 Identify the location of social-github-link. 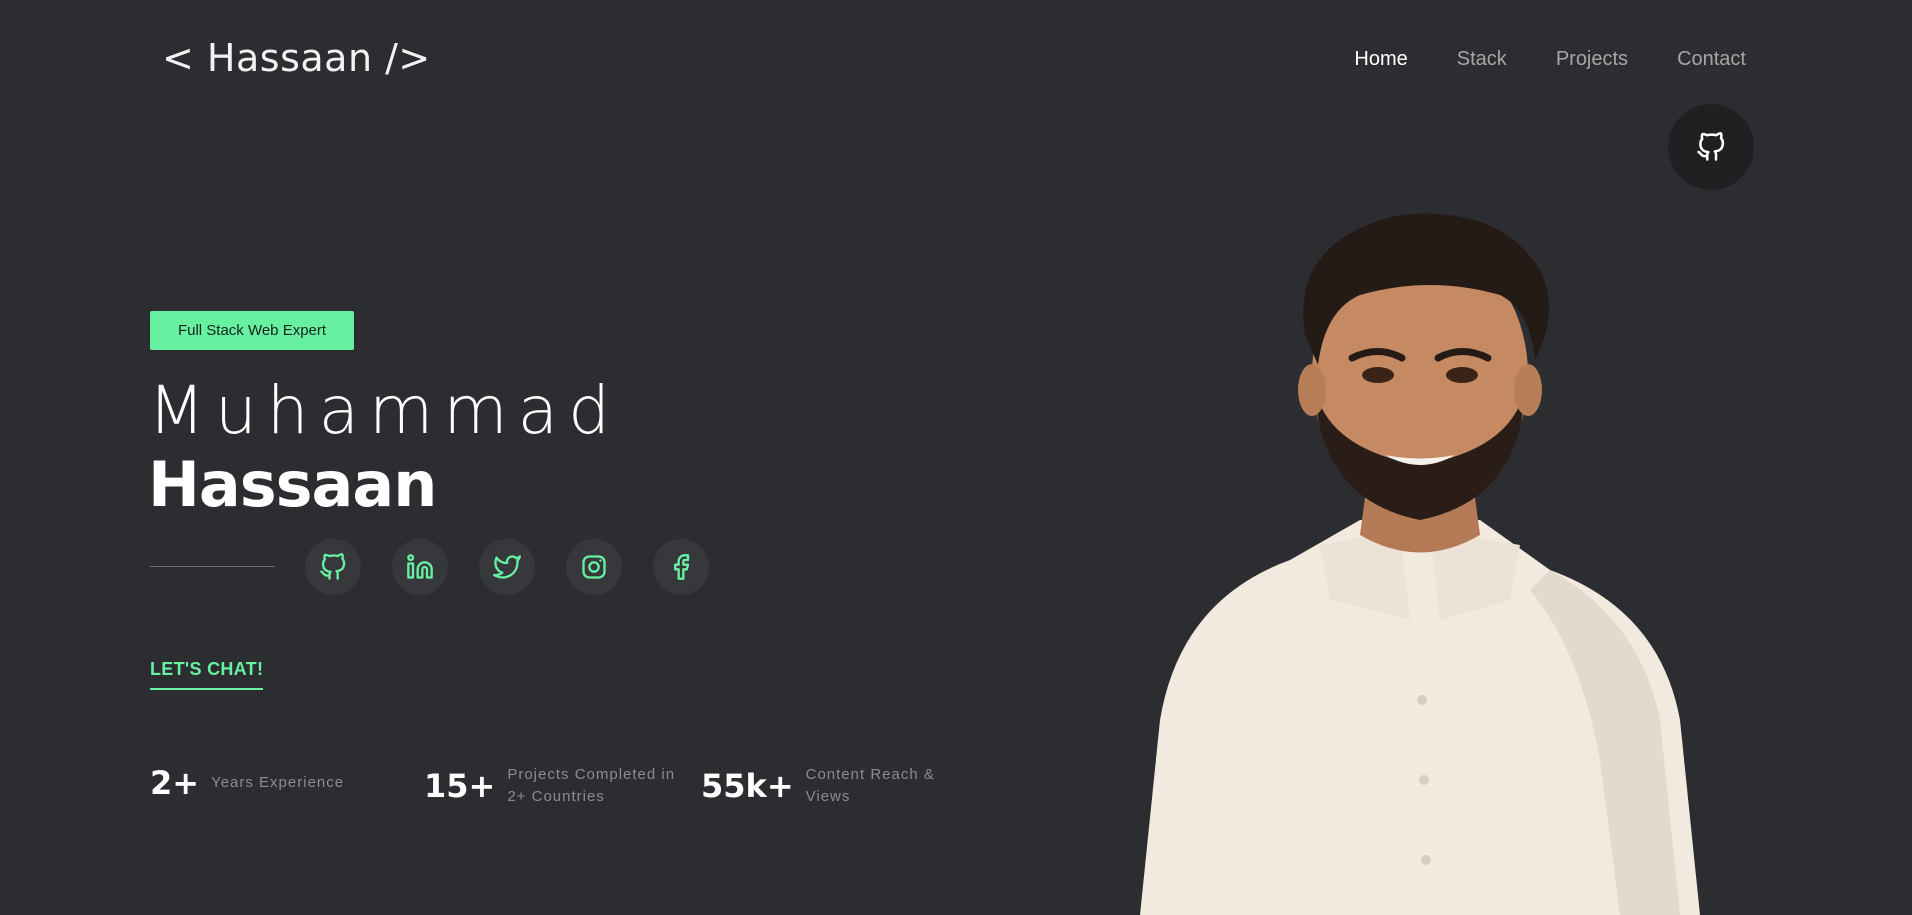
(333, 567).